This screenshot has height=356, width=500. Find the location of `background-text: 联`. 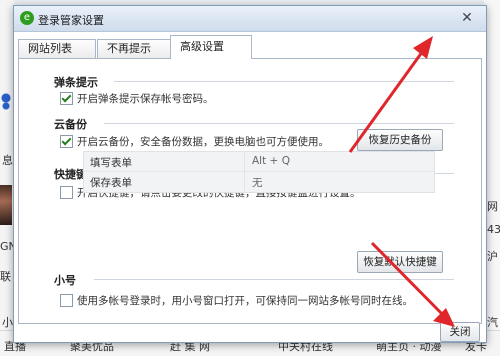

background-text: 联 is located at coordinates (5, 276).